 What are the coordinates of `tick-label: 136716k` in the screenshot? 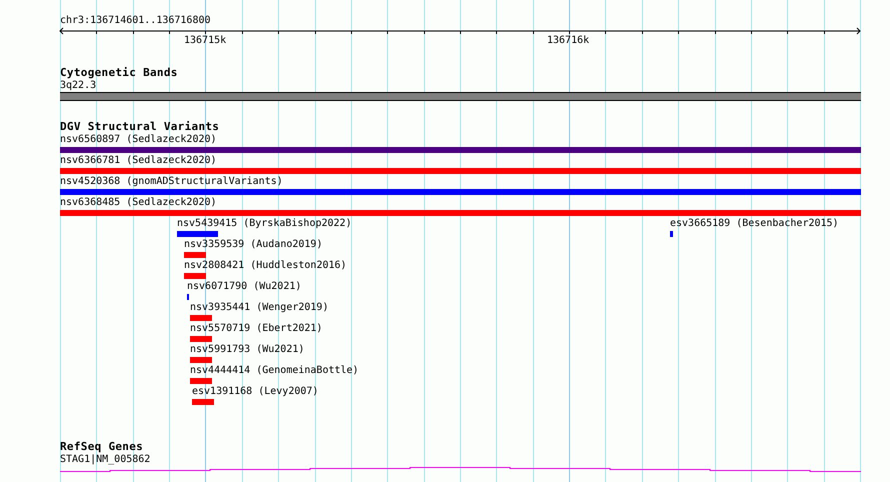 It's located at (568, 41).